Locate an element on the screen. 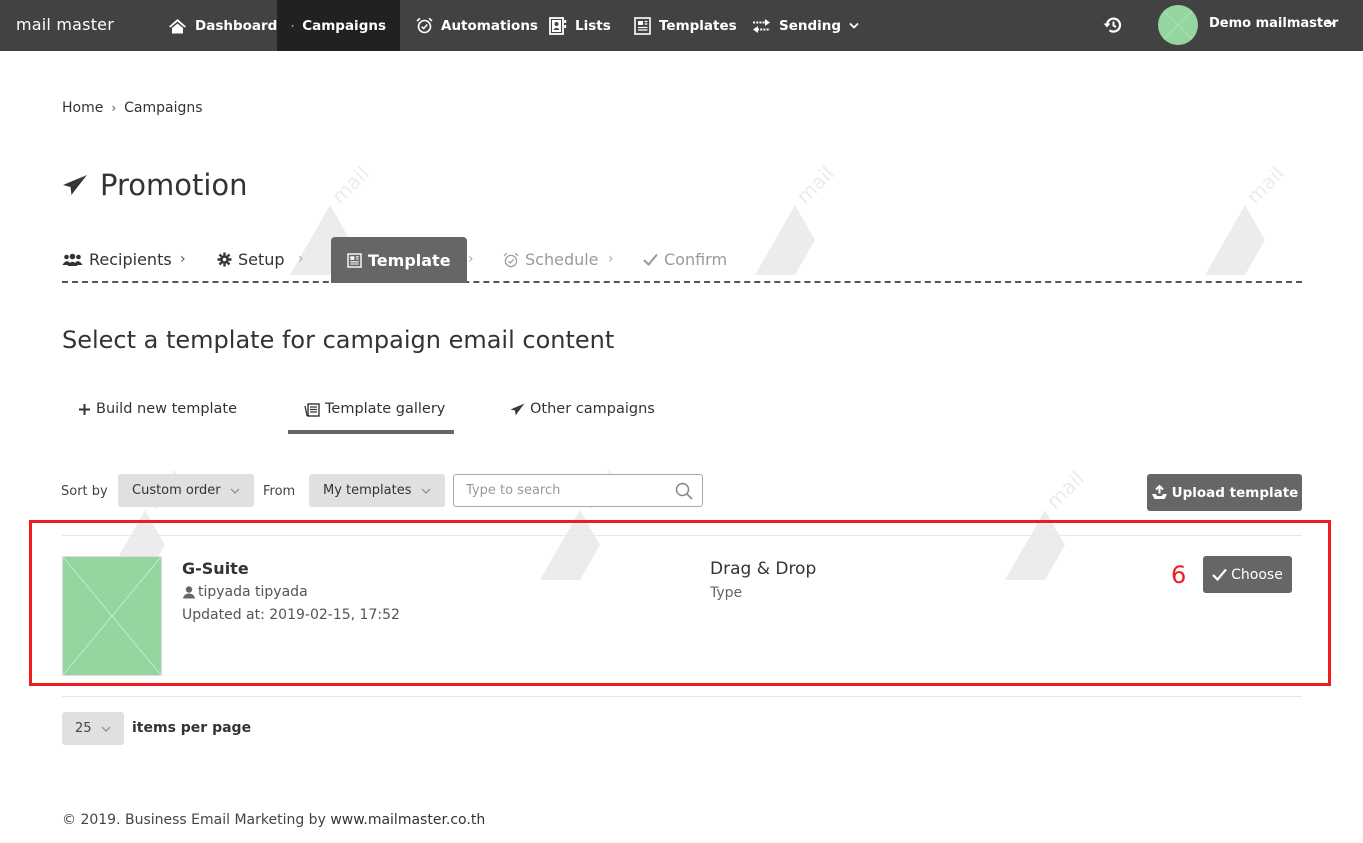 This screenshot has height=843, width=1363. upload-icon is located at coordinates (1159, 492).